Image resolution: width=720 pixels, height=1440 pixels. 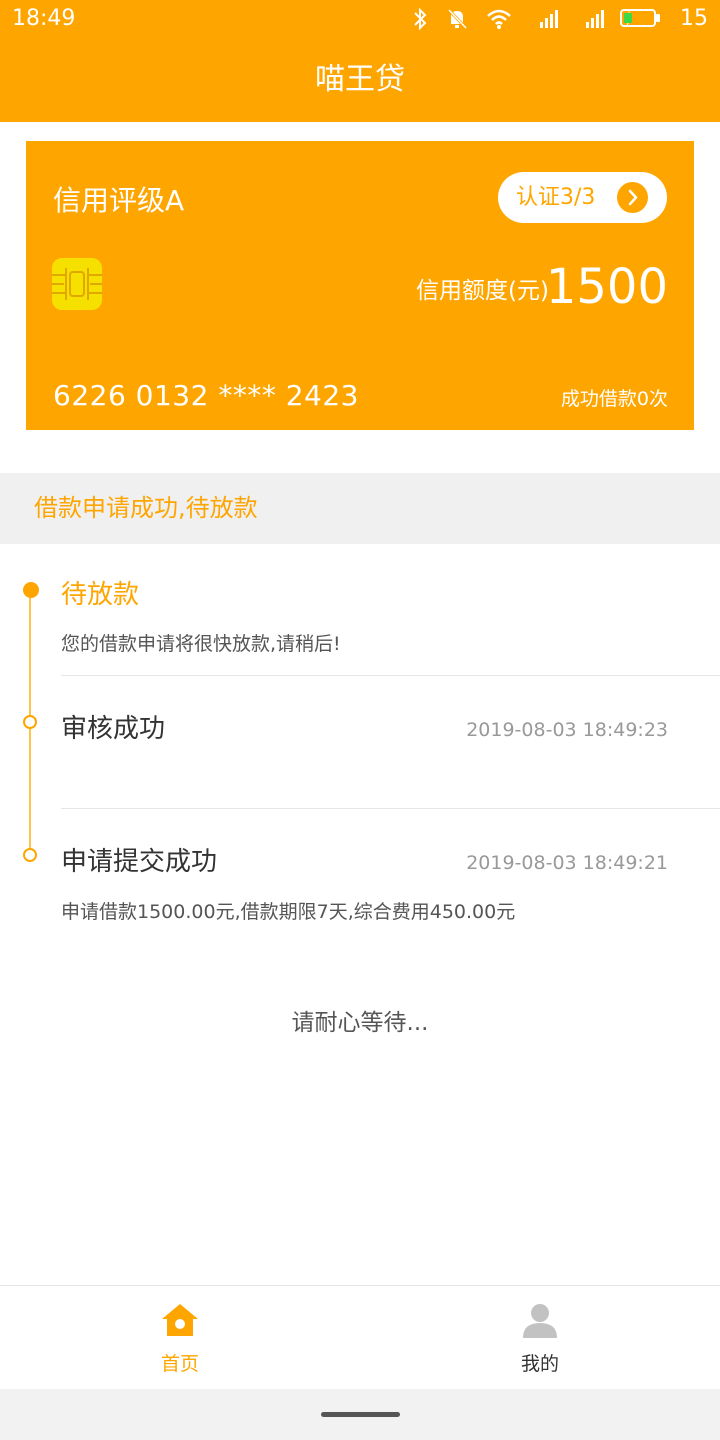 What do you see at coordinates (499, 19) in the screenshot?
I see `wifi-icon` at bounding box center [499, 19].